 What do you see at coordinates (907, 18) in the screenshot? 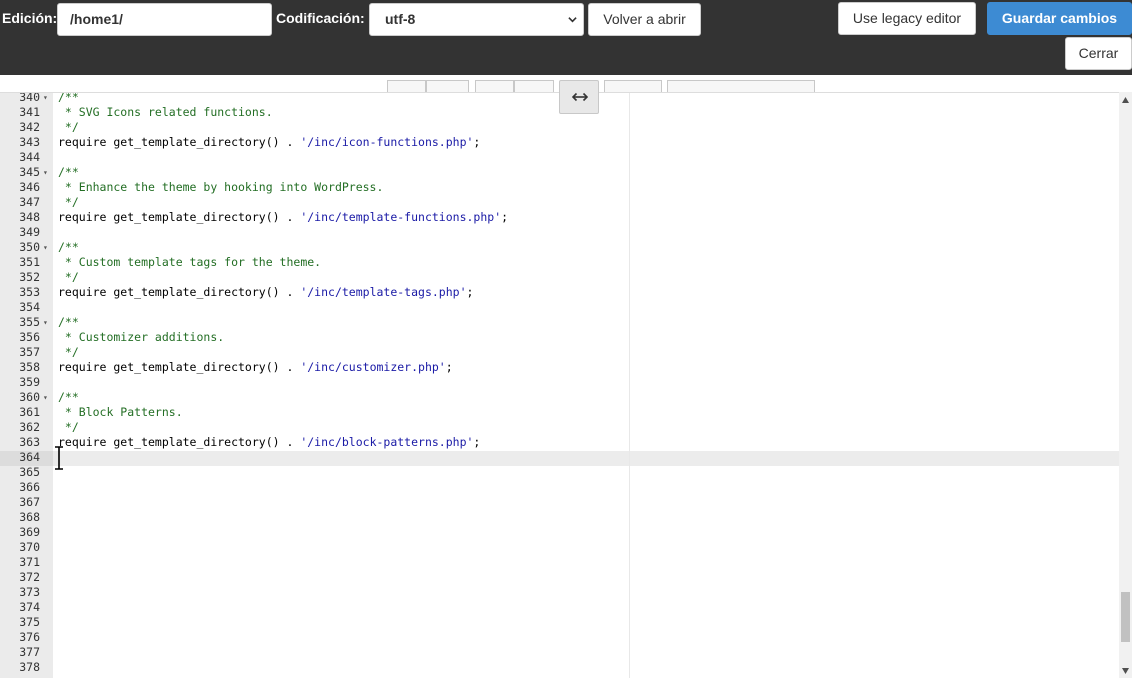
I see `legacy-editor-button: Use legacy editor` at bounding box center [907, 18].